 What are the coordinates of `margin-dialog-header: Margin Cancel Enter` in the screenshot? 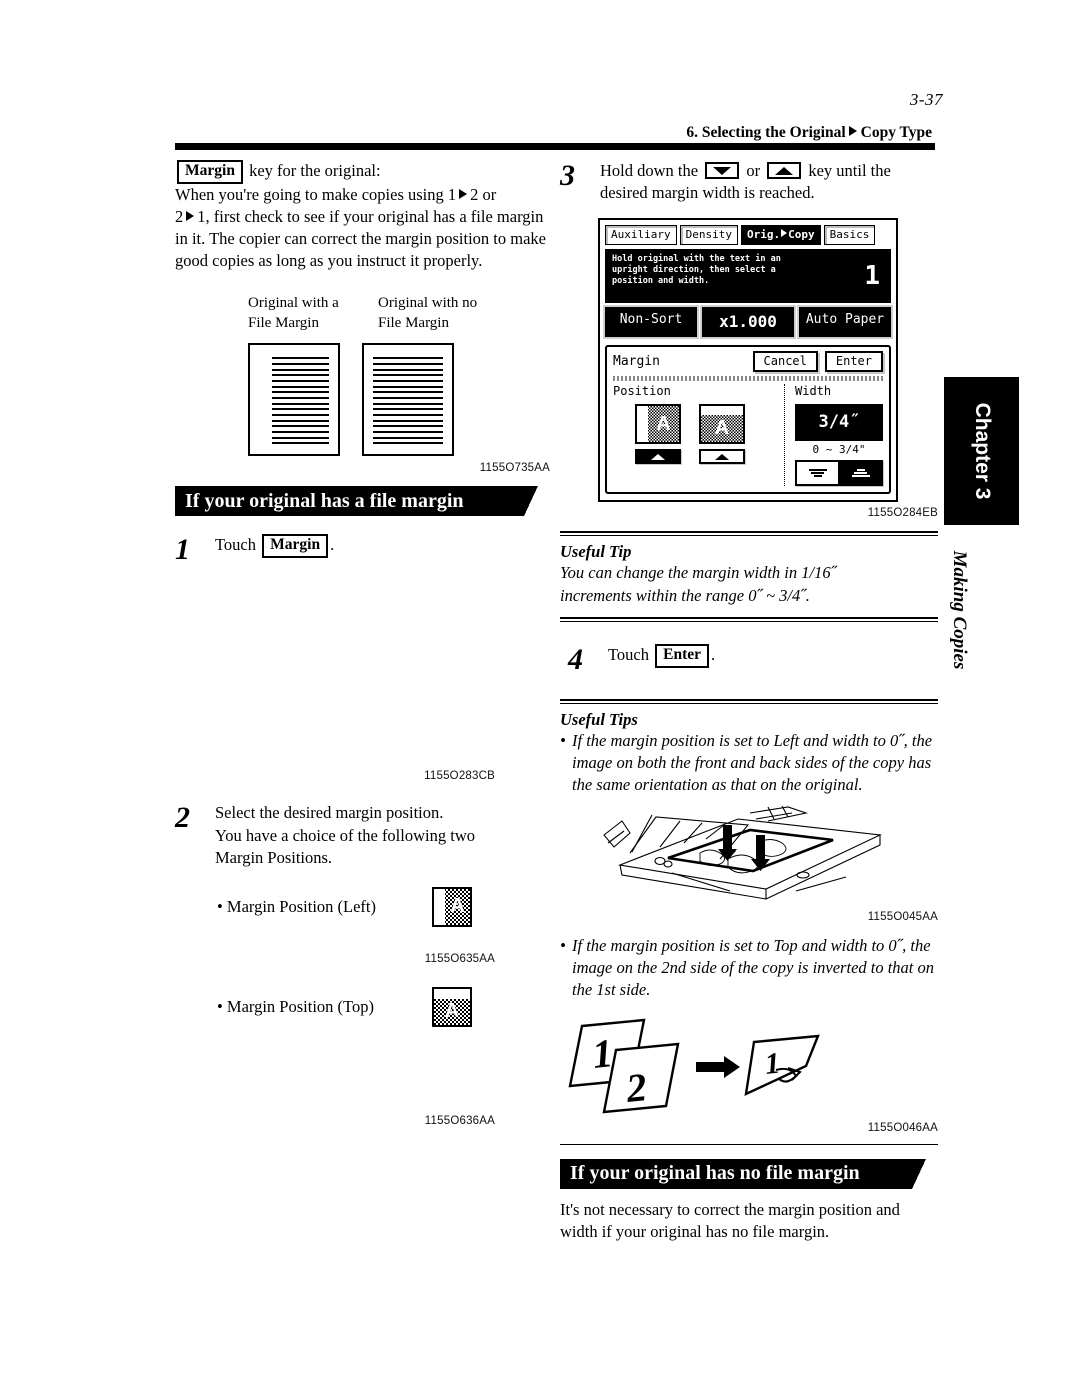 It's located at (748, 362).